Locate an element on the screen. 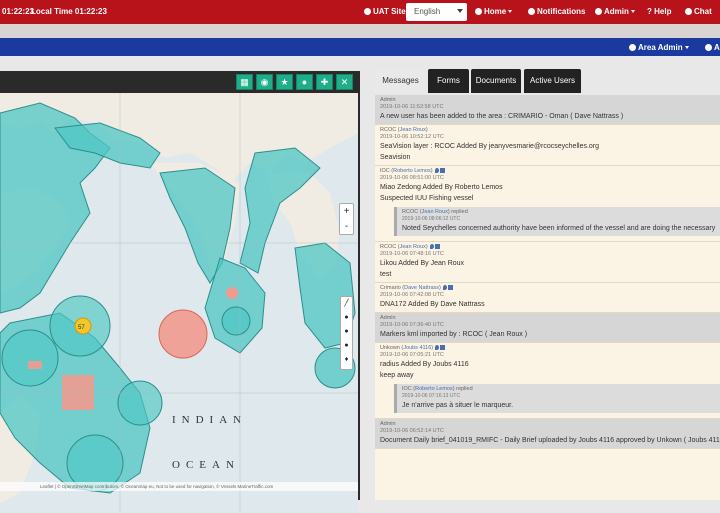 Image resolution: width=720 pixels, height=513 pixels. cross-icon: ✚ is located at coordinates (324, 82).